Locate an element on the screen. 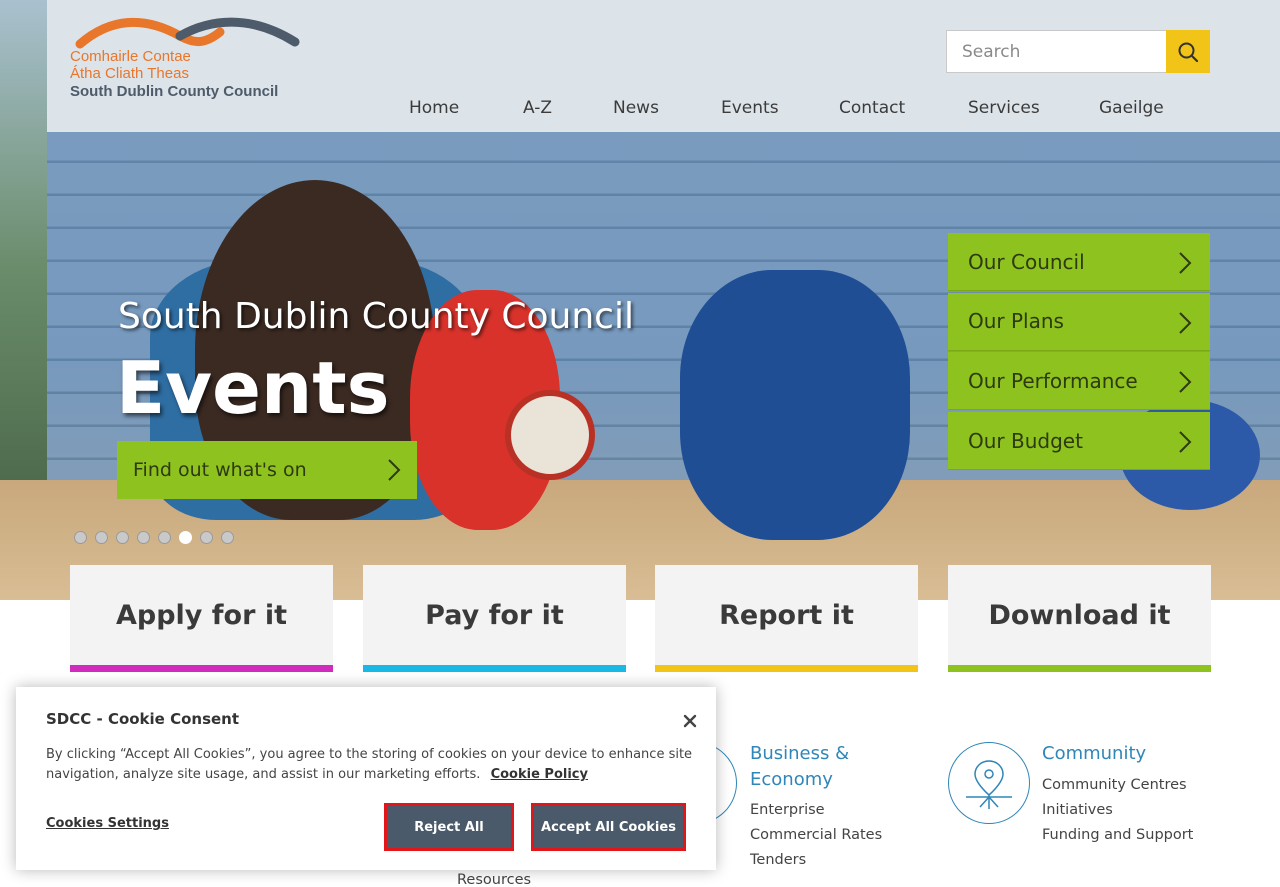 The image size is (1280, 887). nav-home: Home is located at coordinates (434, 108).